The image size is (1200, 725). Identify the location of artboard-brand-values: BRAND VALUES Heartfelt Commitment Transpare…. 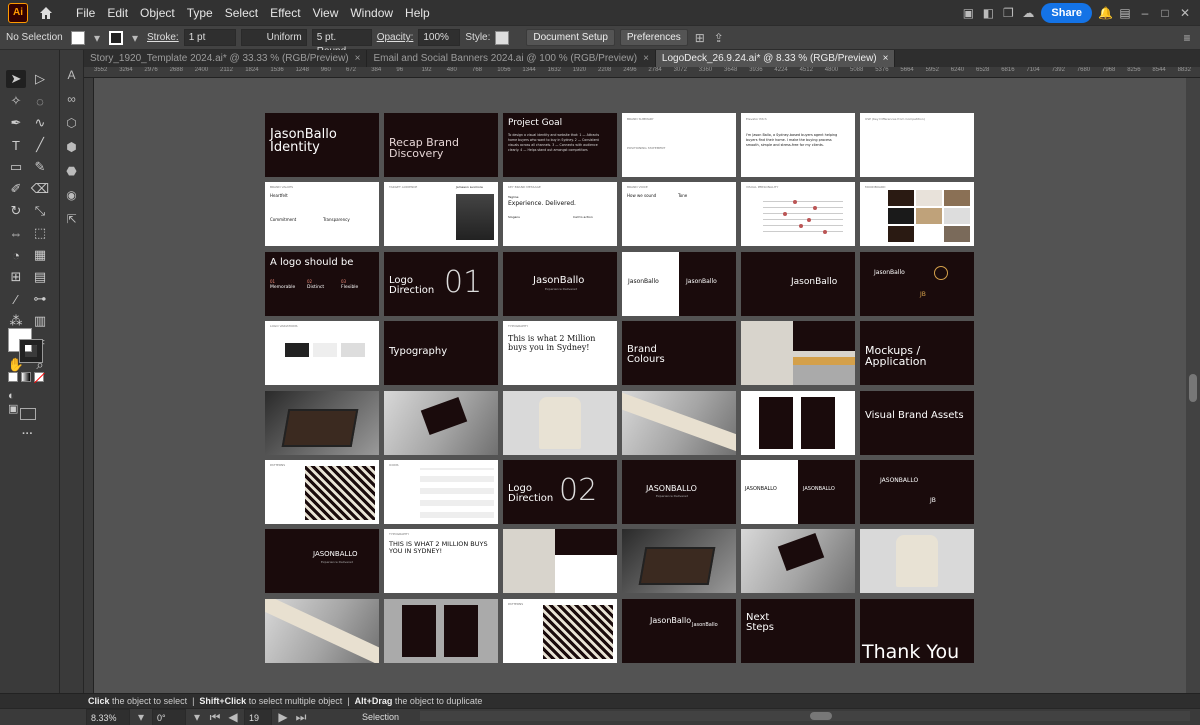
(322, 214).